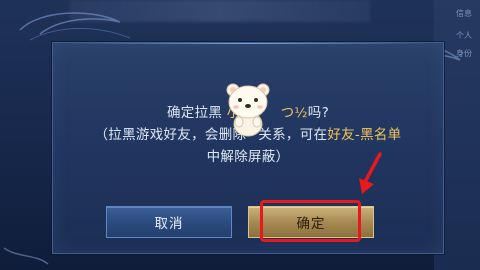 Image resolution: width=480 pixels, height=270 pixels. What do you see at coordinates (318, 113) in the screenshot?
I see `message-suffix: 吗?` at bounding box center [318, 113].